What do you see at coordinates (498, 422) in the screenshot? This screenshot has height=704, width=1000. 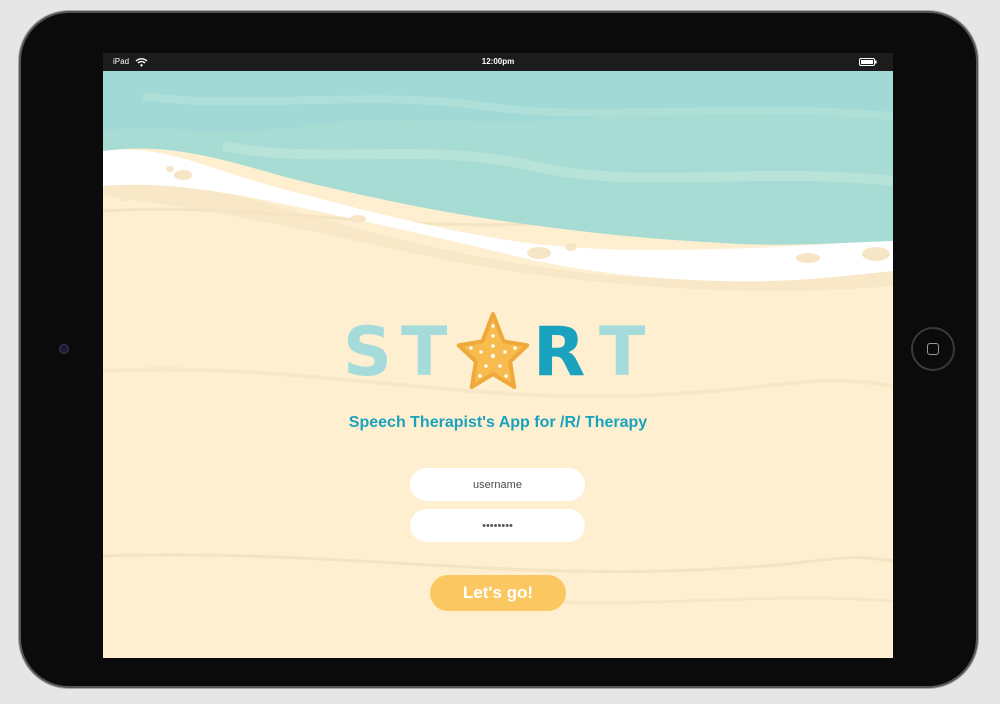 I see `app-subtitle: Speech Therapist's App for /R/ Therapy` at bounding box center [498, 422].